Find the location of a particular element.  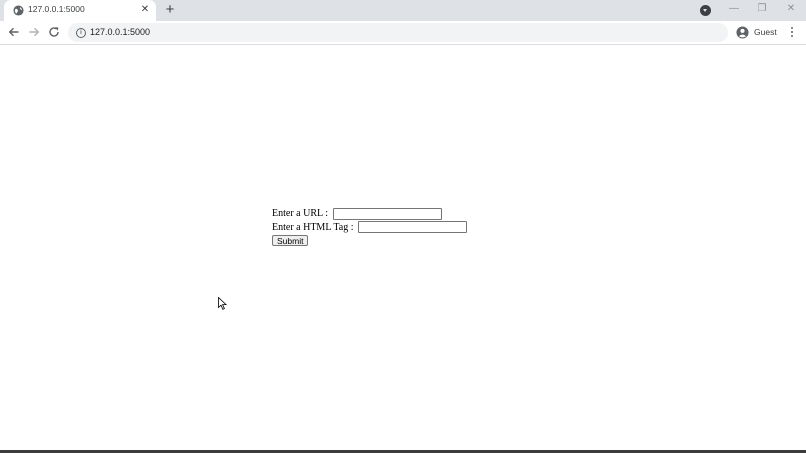

address-bar: i 127.0.0.1:5000 is located at coordinates (398, 32).